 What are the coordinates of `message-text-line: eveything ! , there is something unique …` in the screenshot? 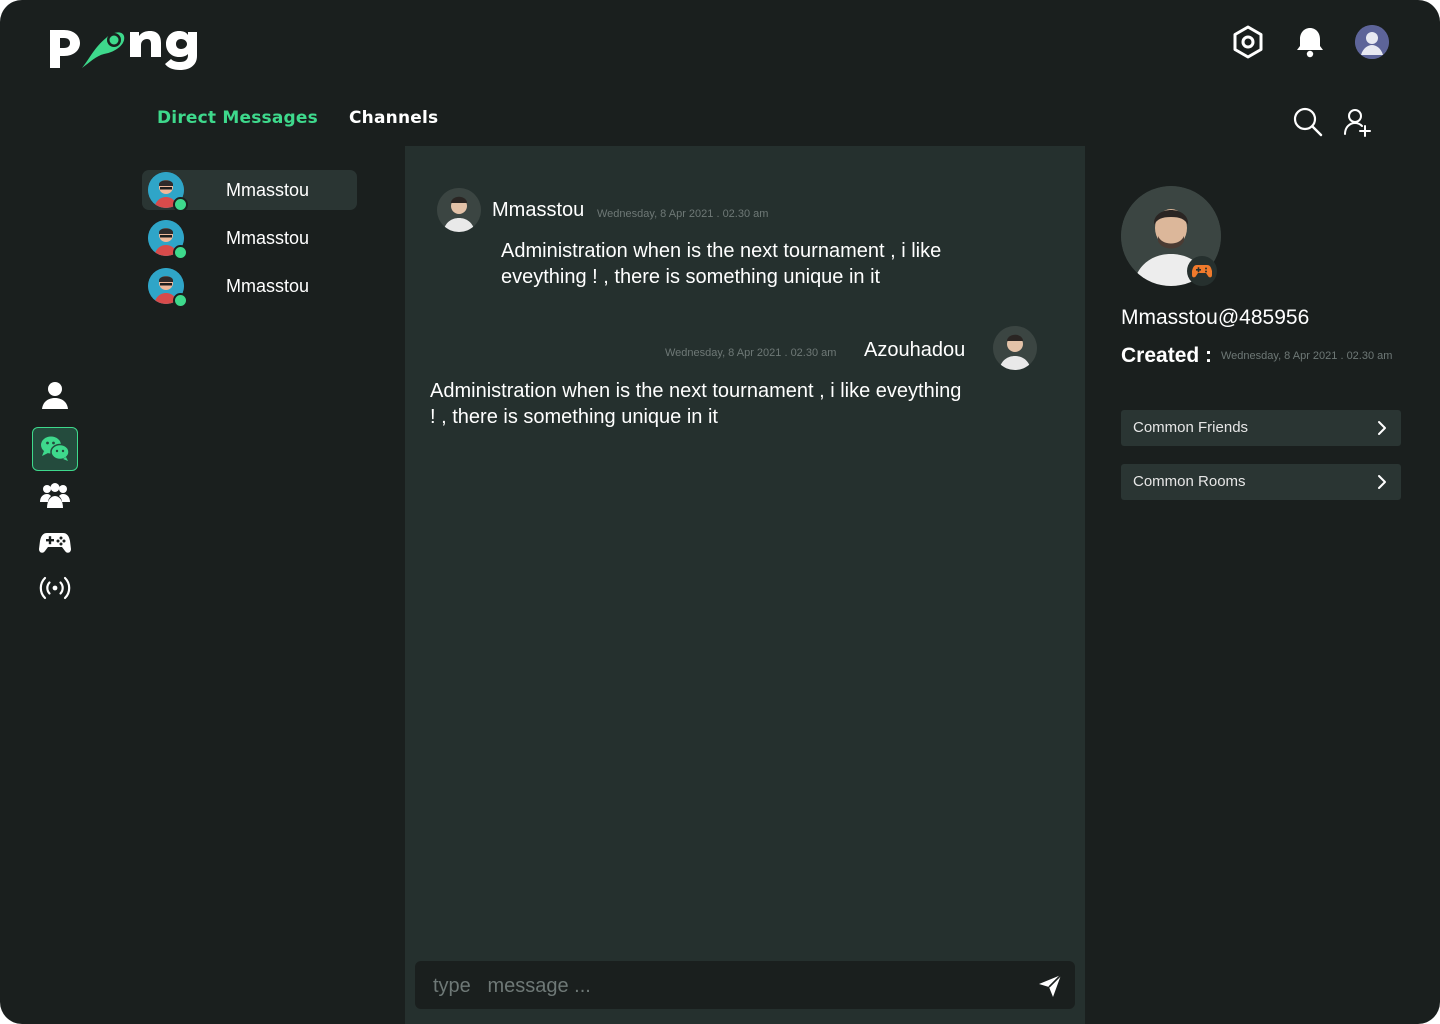 It's located at (691, 277).